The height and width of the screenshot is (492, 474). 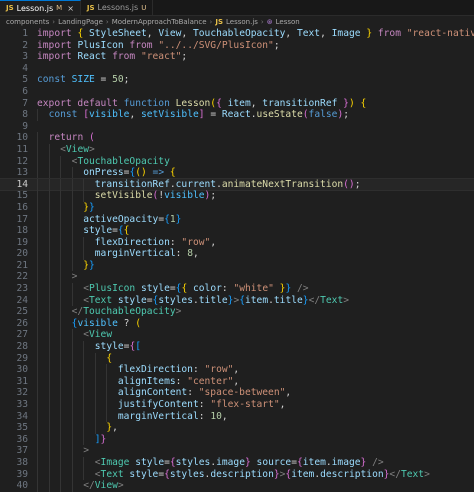 What do you see at coordinates (237, 277) in the screenshot?
I see `code-line: 22 >` at bounding box center [237, 277].